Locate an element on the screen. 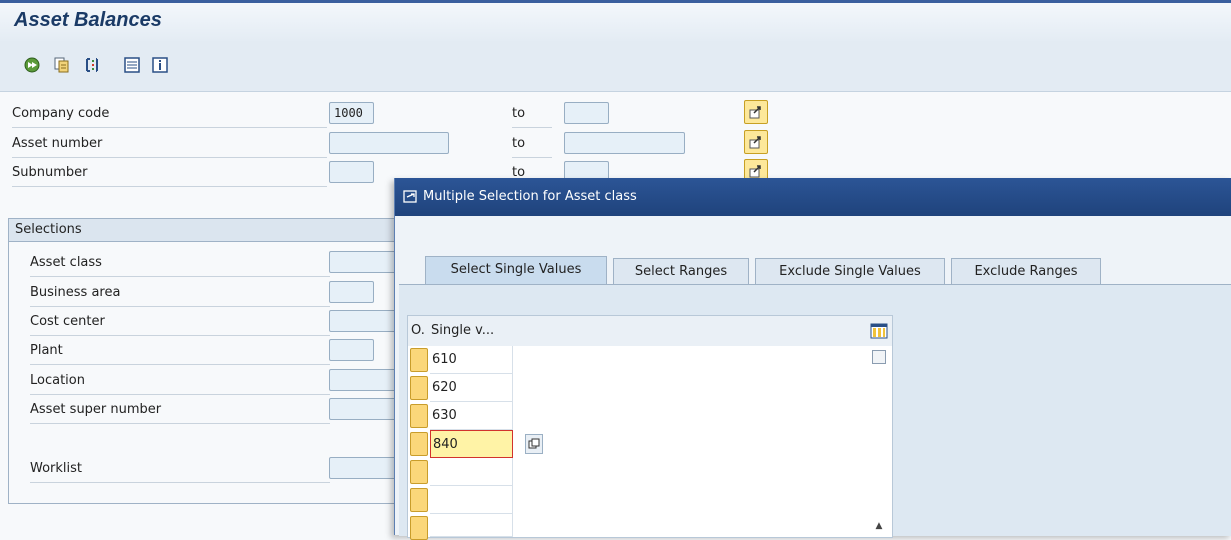  asset-class-input is located at coordinates (364, 262).